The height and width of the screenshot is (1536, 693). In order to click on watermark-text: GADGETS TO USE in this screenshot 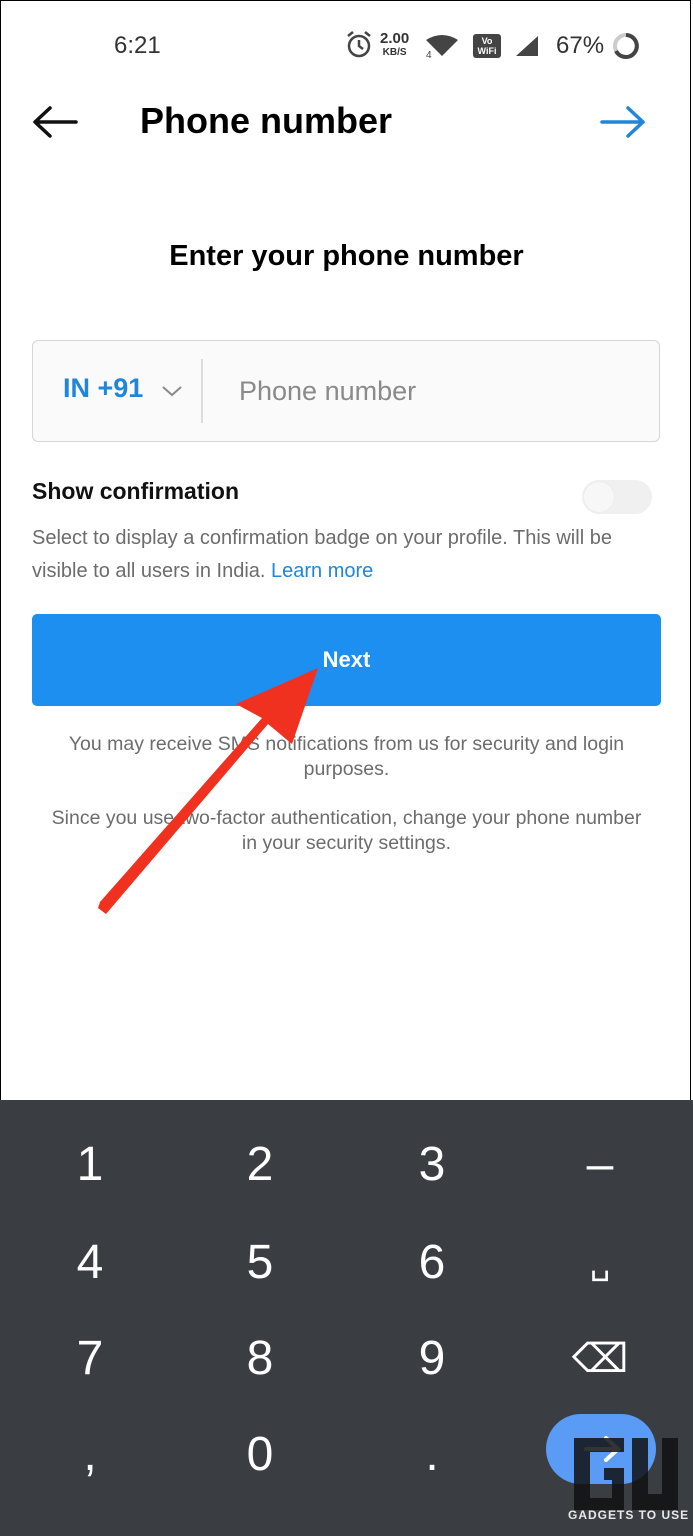, I will do `click(629, 1515)`.